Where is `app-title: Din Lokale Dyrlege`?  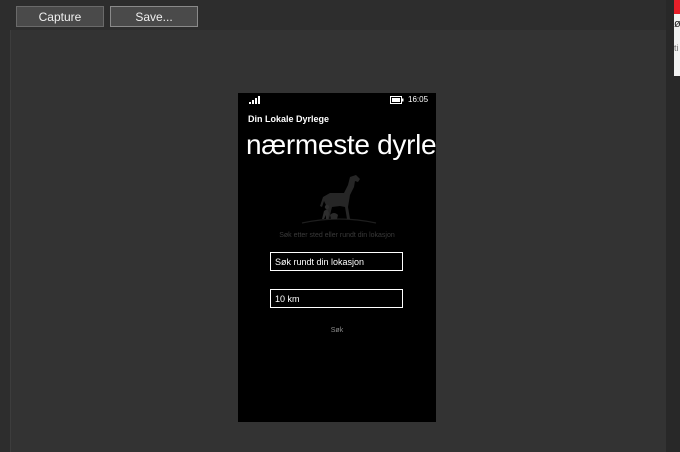 app-title: Din Lokale Dyrlege is located at coordinates (289, 119).